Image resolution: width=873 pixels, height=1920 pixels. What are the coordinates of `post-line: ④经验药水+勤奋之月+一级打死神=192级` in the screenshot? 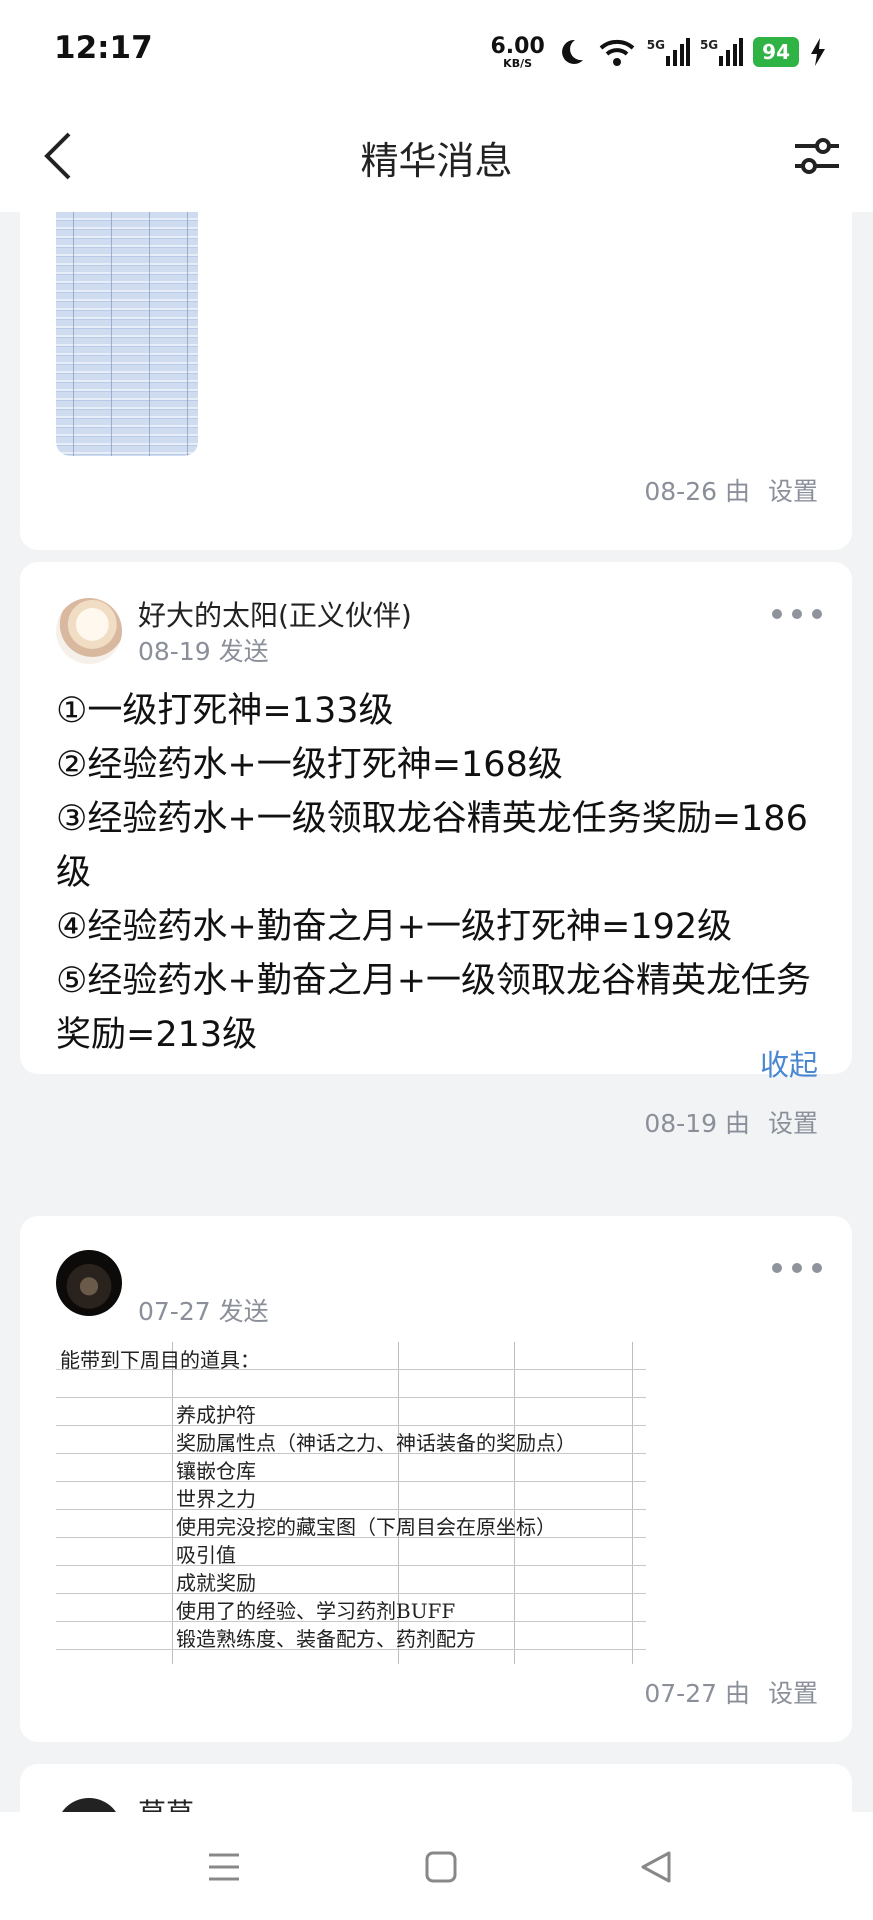 It's located at (394, 927).